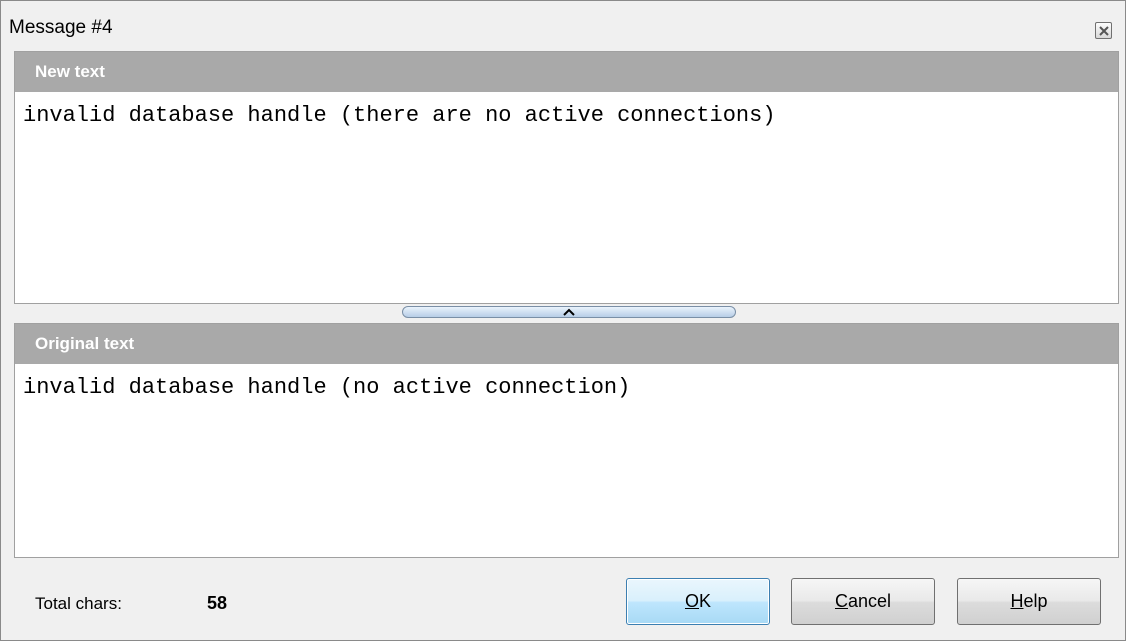 This screenshot has width=1126, height=641. I want to click on new-text-header-label: New text, so click(70, 71).